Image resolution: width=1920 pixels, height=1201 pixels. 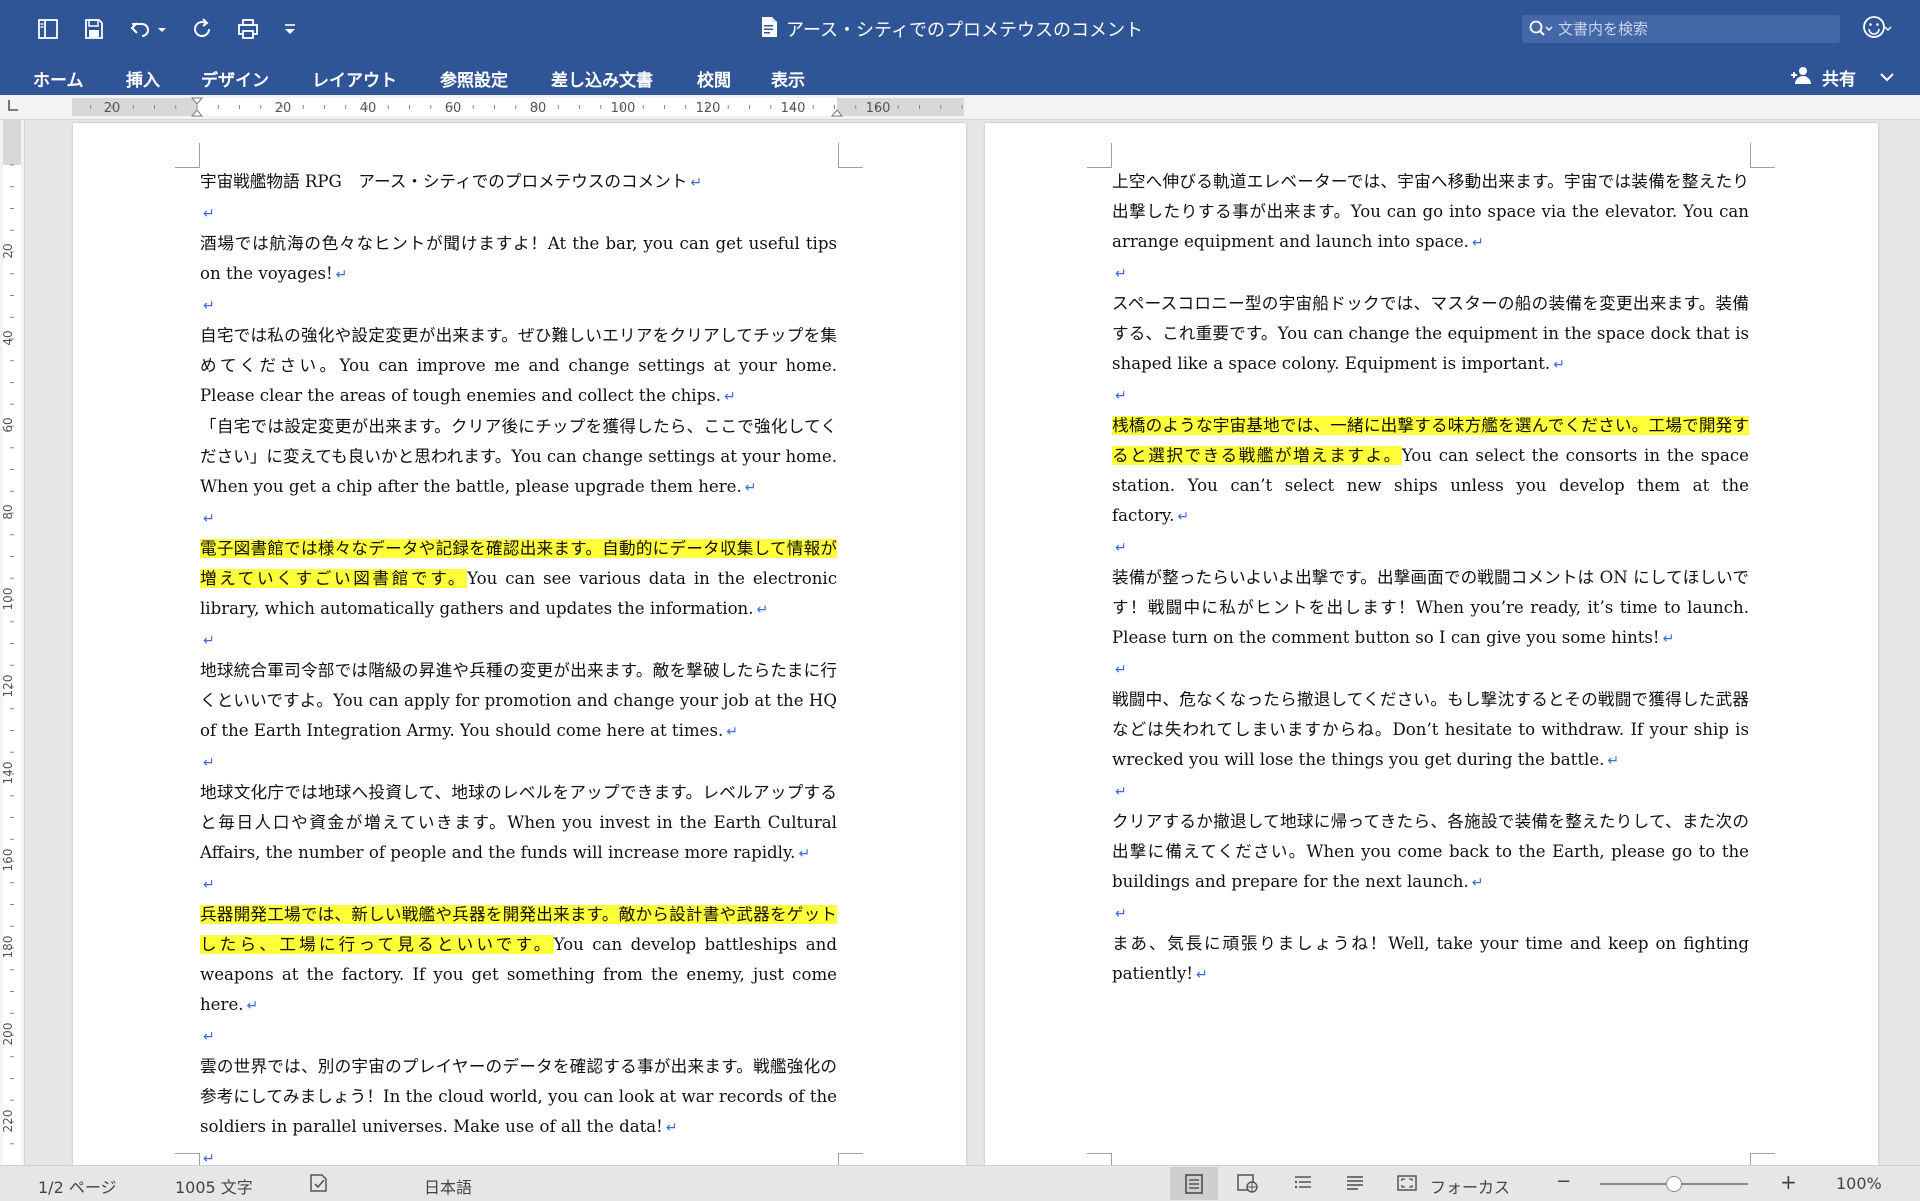 I want to click on add-person-icon, so click(x=1803, y=77).